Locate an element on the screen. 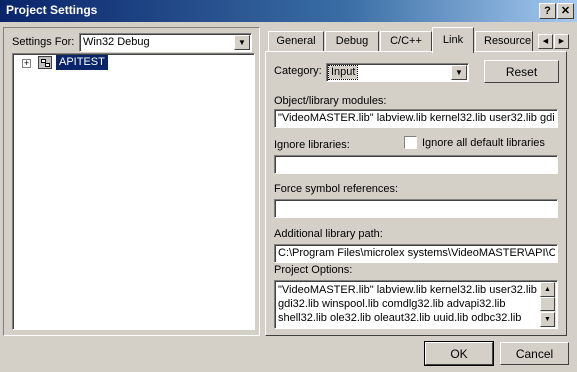 This screenshot has height=372, width=577. scroll-thumb is located at coordinates (547, 304).